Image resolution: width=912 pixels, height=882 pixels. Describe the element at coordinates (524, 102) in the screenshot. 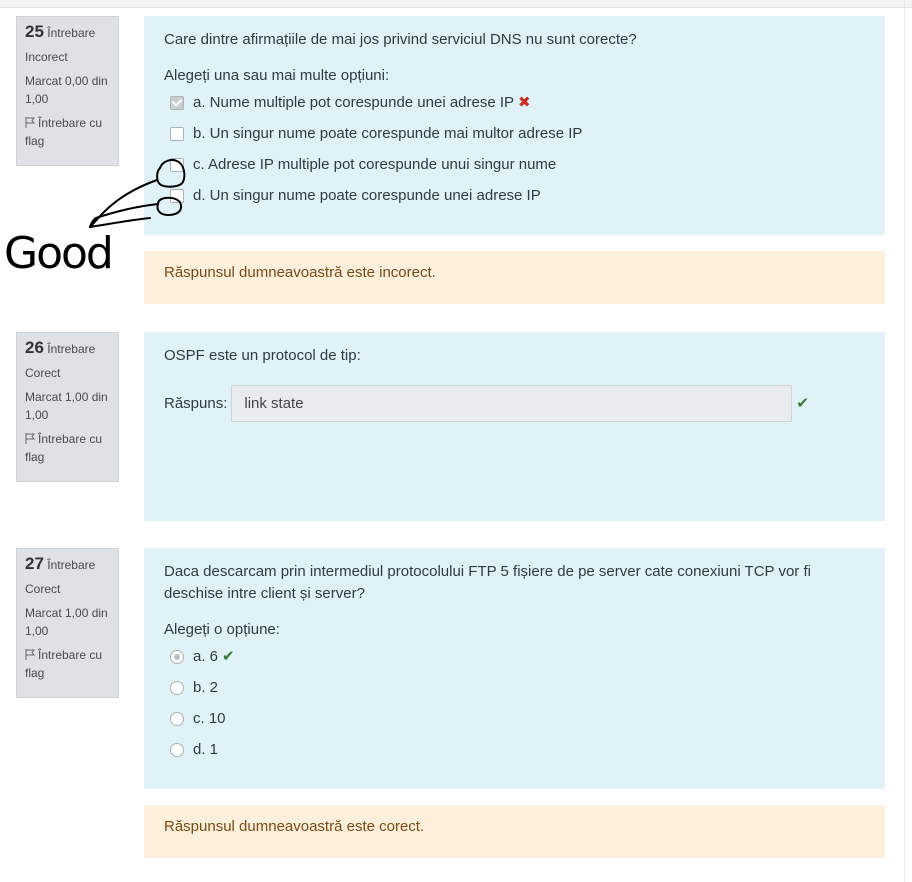

I see `cross-icon: ✖` at that location.